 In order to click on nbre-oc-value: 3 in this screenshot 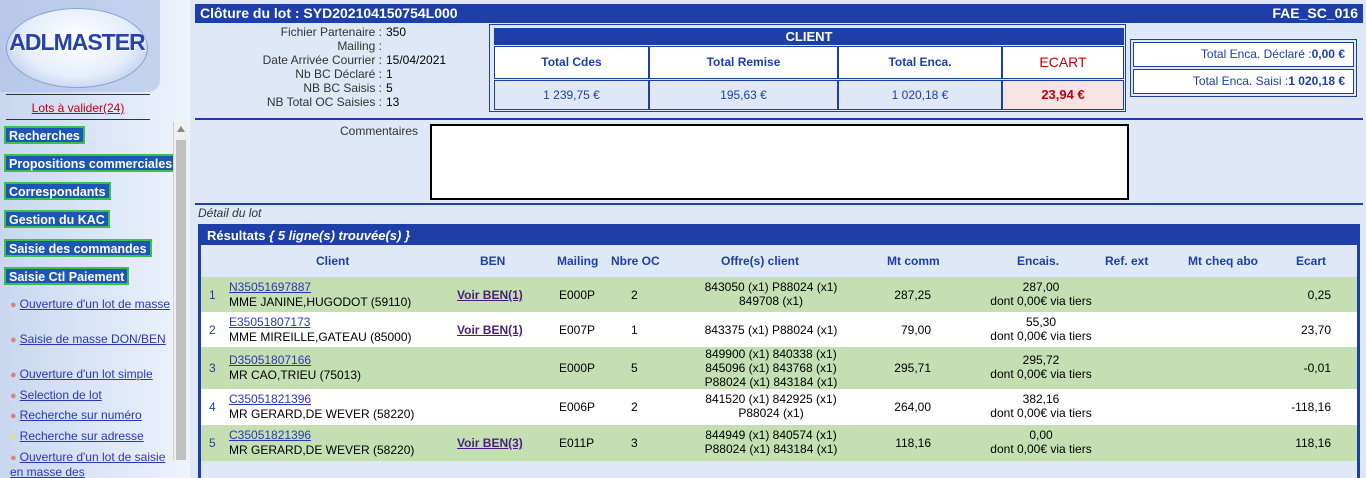, I will do `click(634, 443)`.